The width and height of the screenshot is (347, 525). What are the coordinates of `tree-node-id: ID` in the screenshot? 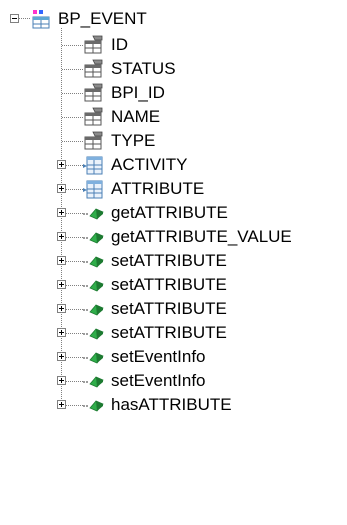 It's located at (105, 45).